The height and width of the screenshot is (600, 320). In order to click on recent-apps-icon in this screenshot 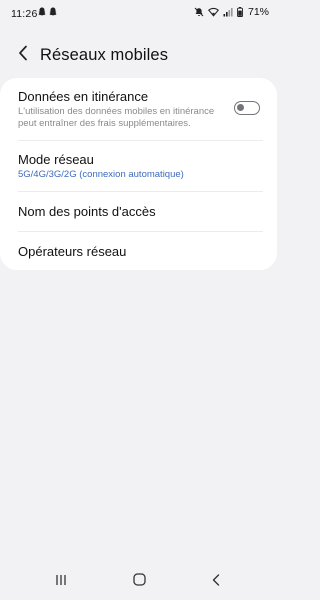, I will do `click(61, 582)`.